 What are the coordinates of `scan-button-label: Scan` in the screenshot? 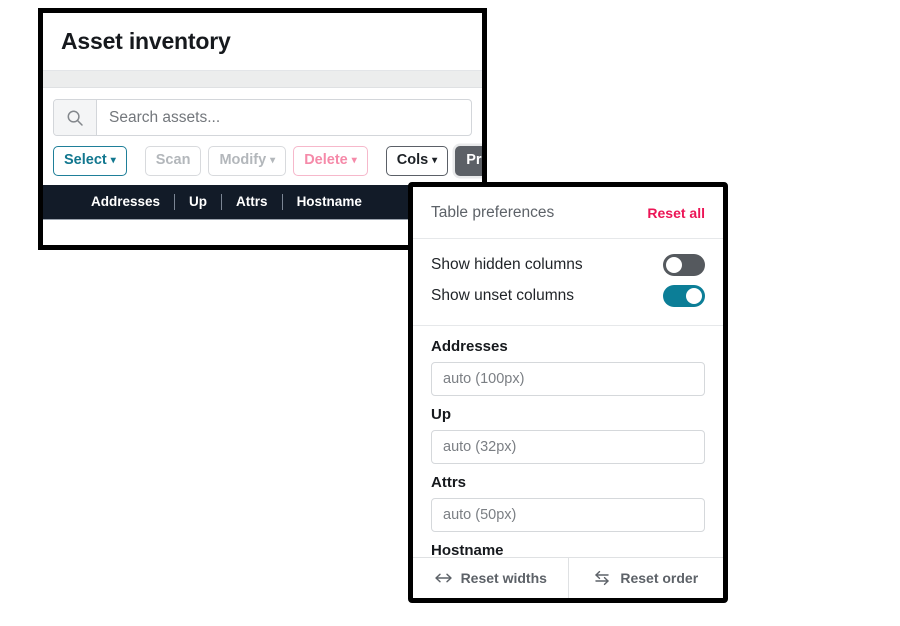 It's located at (173, 160).